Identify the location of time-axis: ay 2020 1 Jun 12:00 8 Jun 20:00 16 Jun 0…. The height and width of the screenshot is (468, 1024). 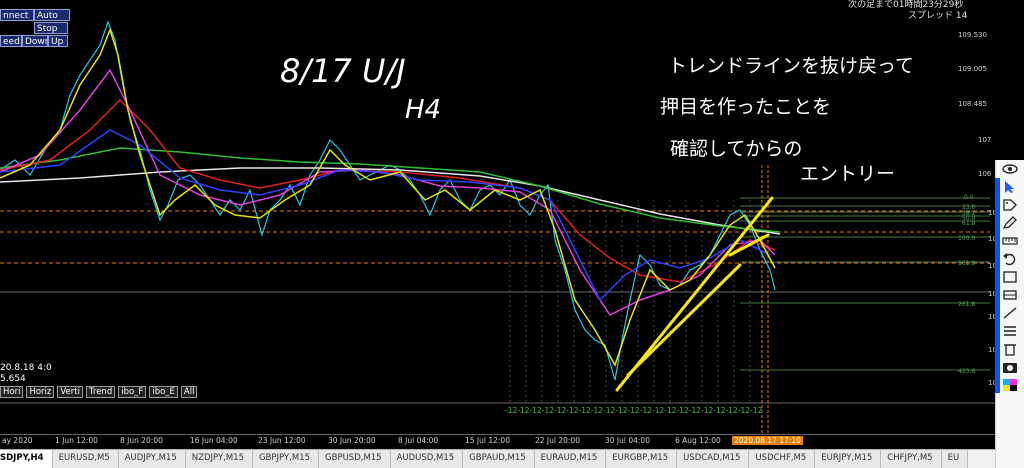
(500, 440).